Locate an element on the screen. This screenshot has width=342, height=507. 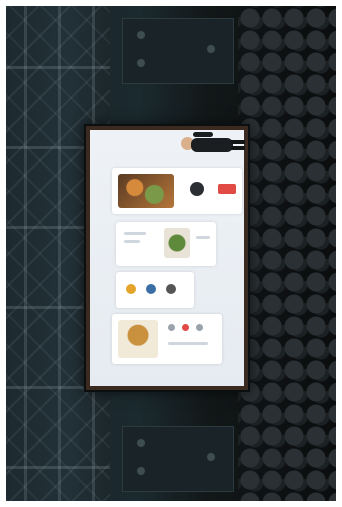
presenter is located at coordinates (213, 146).